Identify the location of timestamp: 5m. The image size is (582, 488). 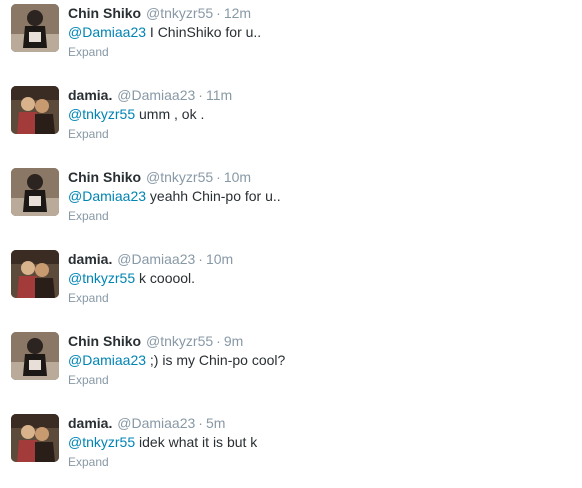
(215, 423).